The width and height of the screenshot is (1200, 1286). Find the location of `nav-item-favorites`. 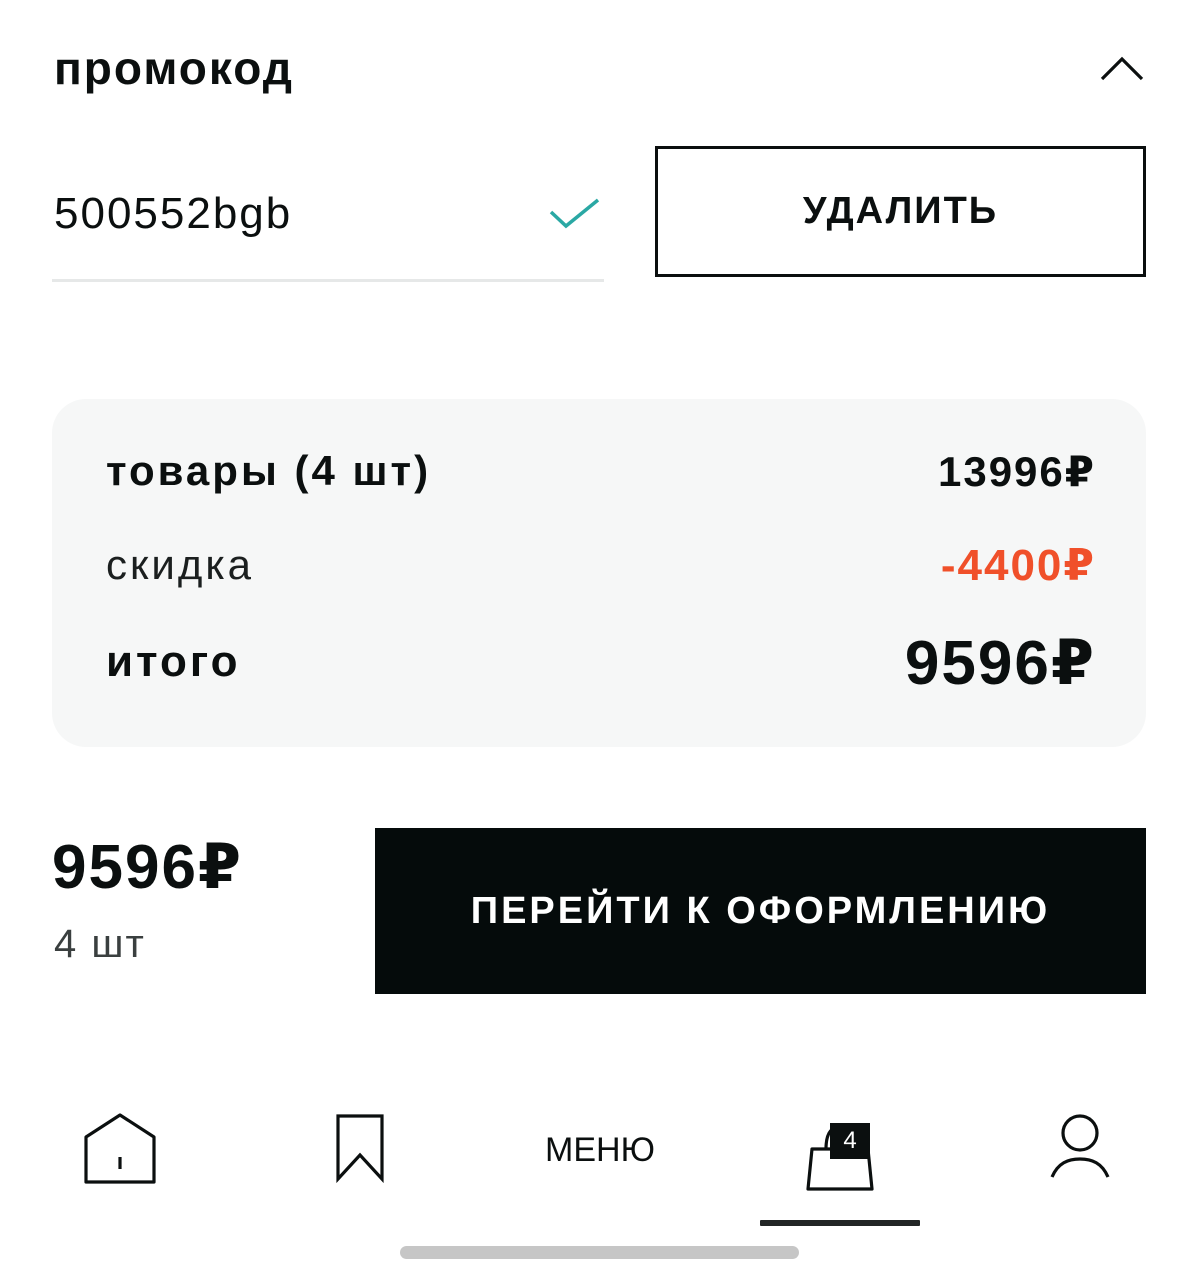

nav-item-favorites is located at coordinates (360, 1150).